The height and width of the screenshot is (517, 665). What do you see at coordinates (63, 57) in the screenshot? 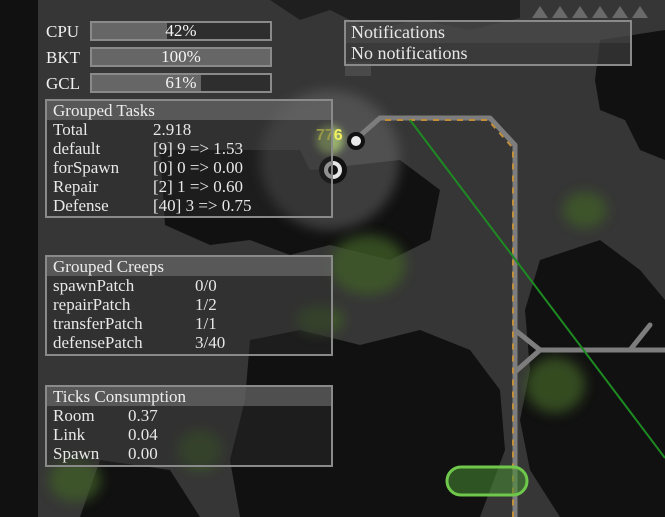
I see `bkt-label: BKT` at bounding box center [63, 57].